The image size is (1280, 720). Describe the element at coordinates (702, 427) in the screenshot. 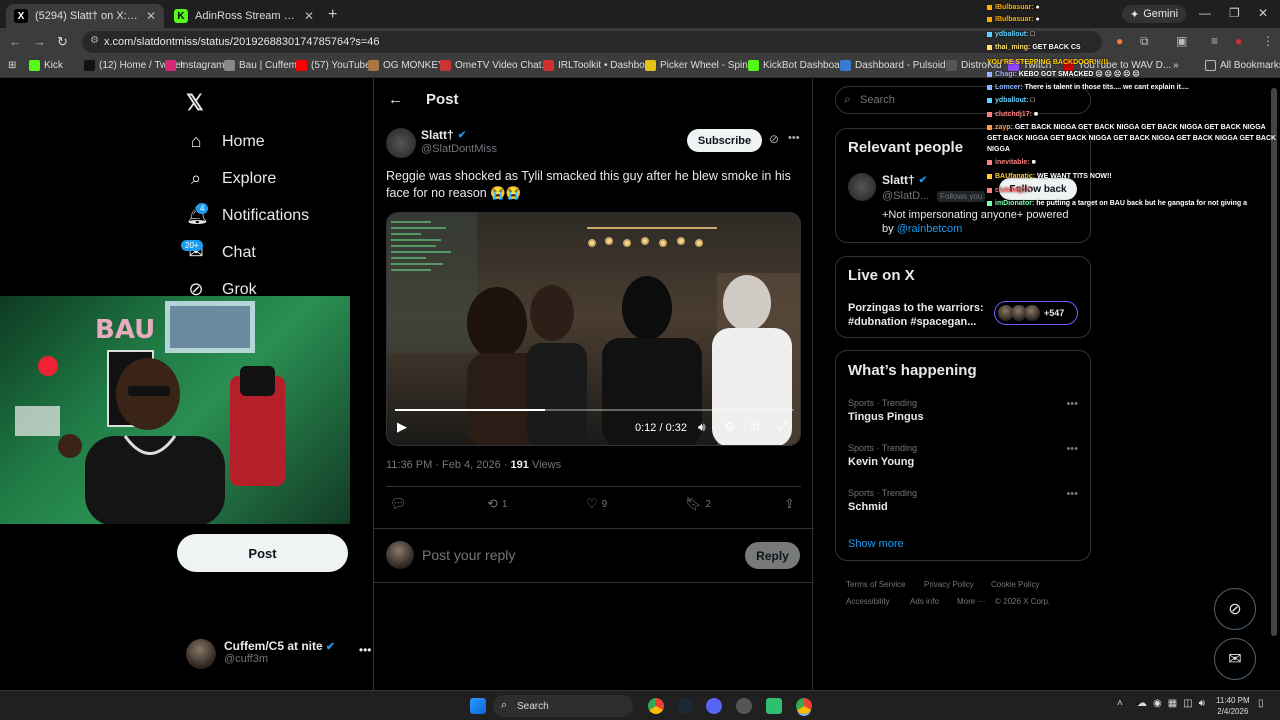

I see `volume-icon: 🔊︎` at that location.